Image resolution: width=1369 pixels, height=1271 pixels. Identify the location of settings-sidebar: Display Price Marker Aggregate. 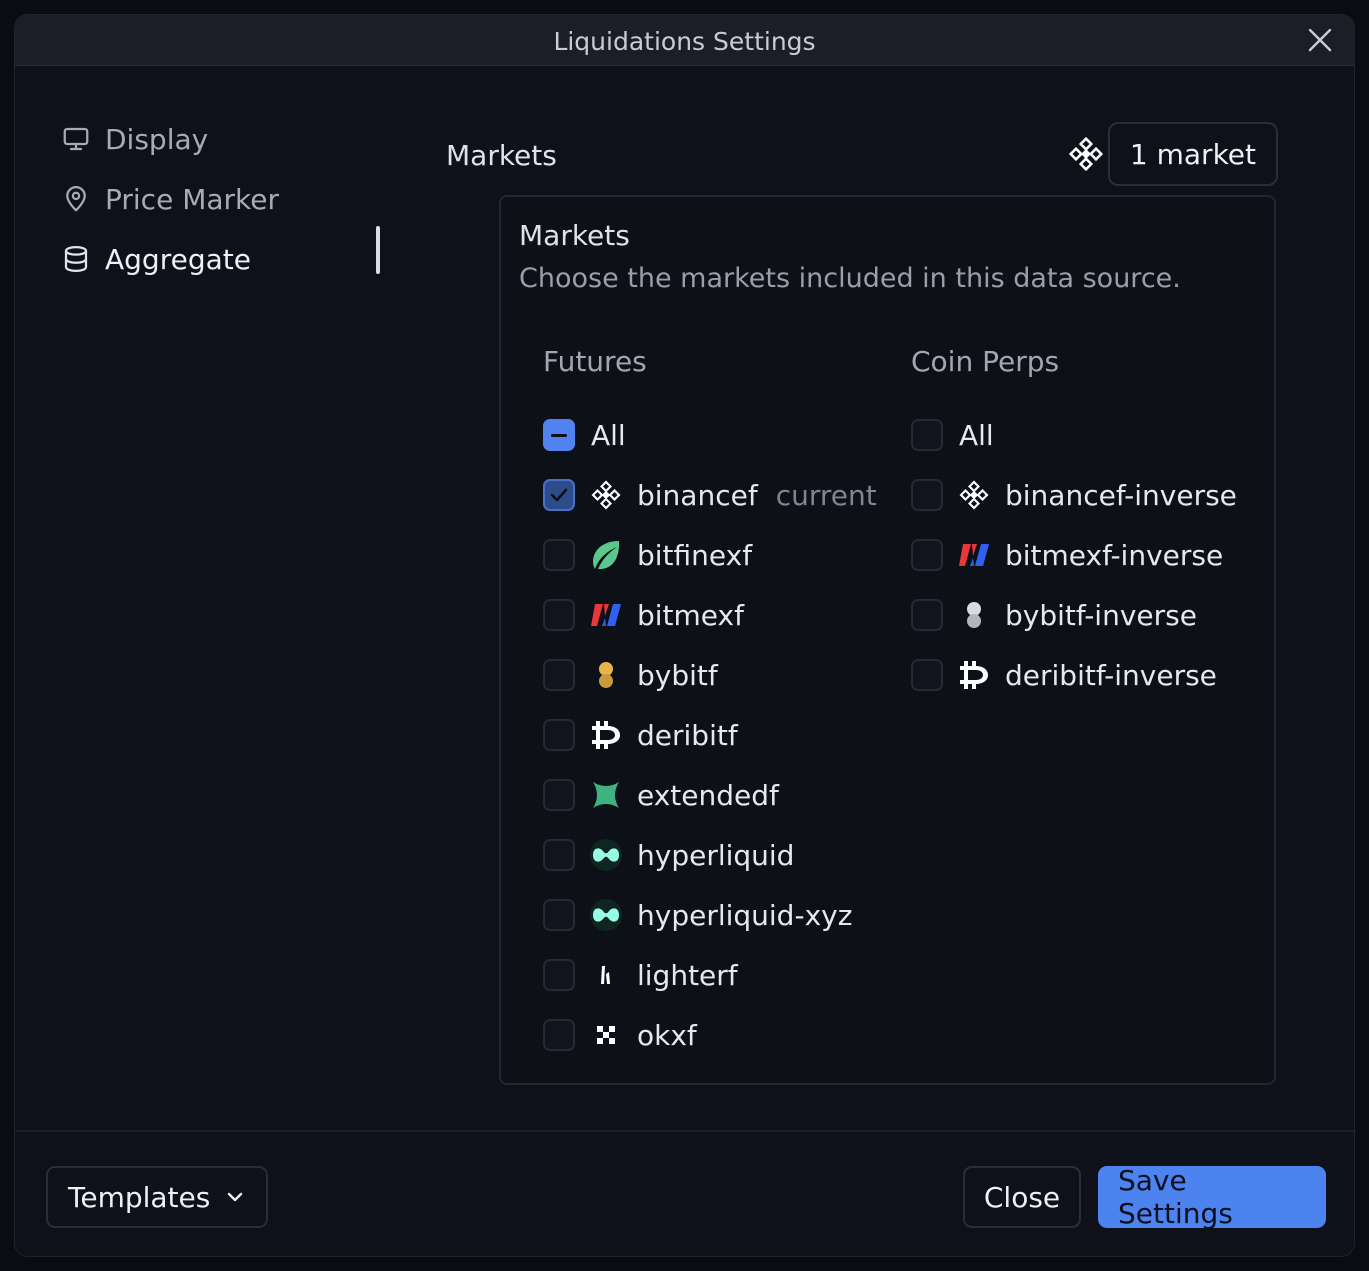
(221, 199).